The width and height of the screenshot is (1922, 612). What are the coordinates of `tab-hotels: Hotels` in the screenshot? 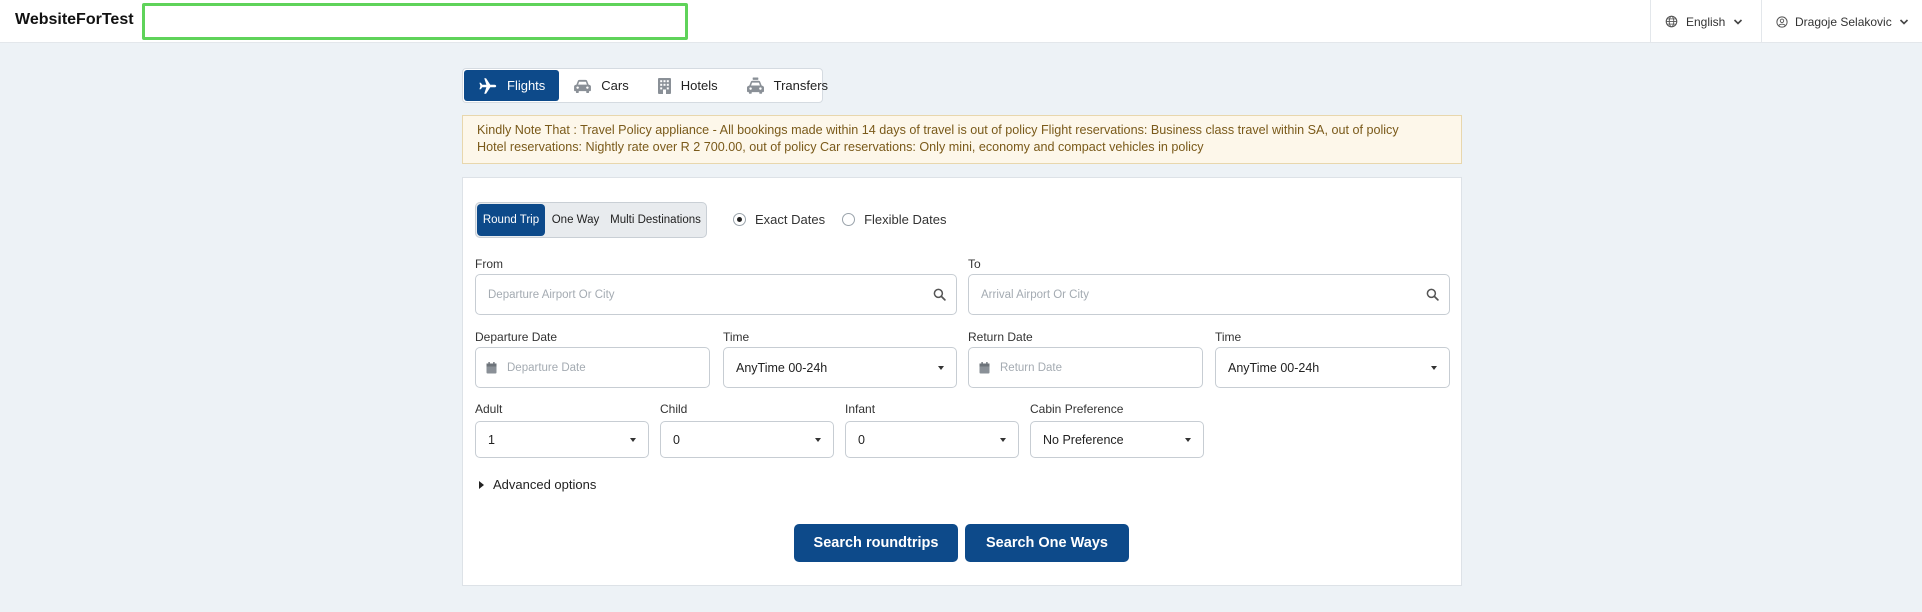 It's located at (687, 85).